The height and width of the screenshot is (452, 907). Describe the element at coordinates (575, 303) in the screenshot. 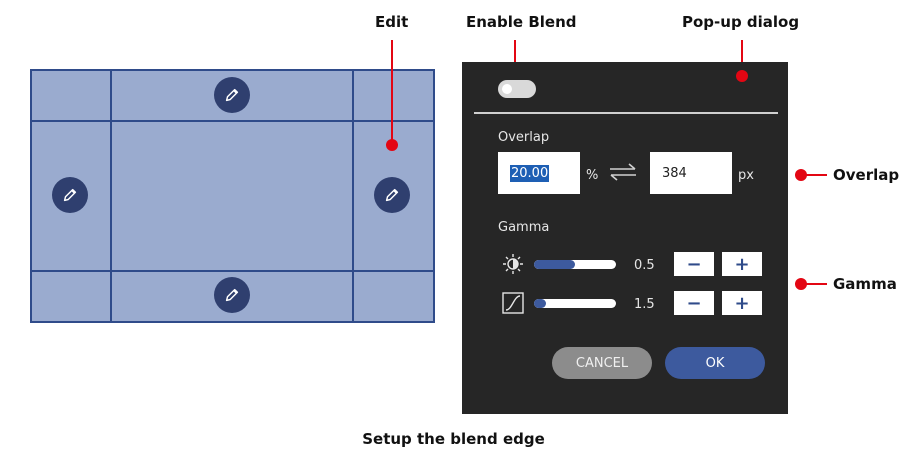

I see `gamma-curve-slider` at that location.